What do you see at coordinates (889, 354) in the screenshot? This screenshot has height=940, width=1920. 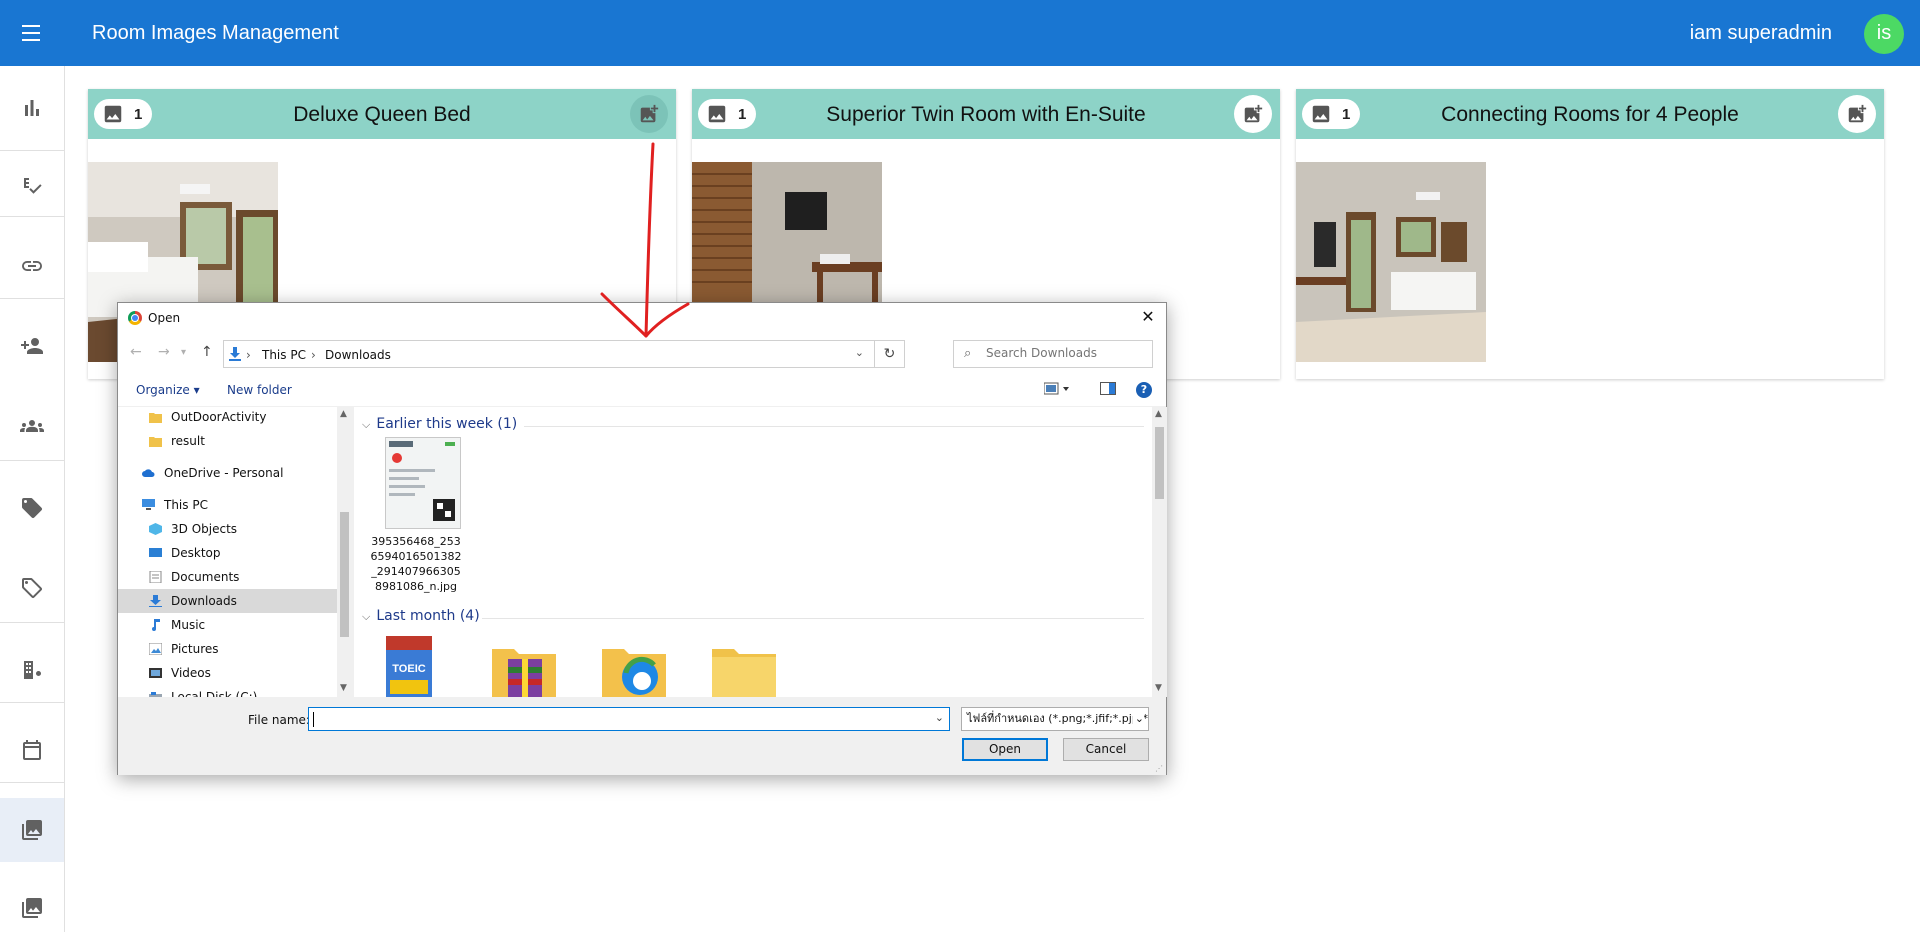 I see `refresh-icon: ↻` at bounding box center [889, 354].